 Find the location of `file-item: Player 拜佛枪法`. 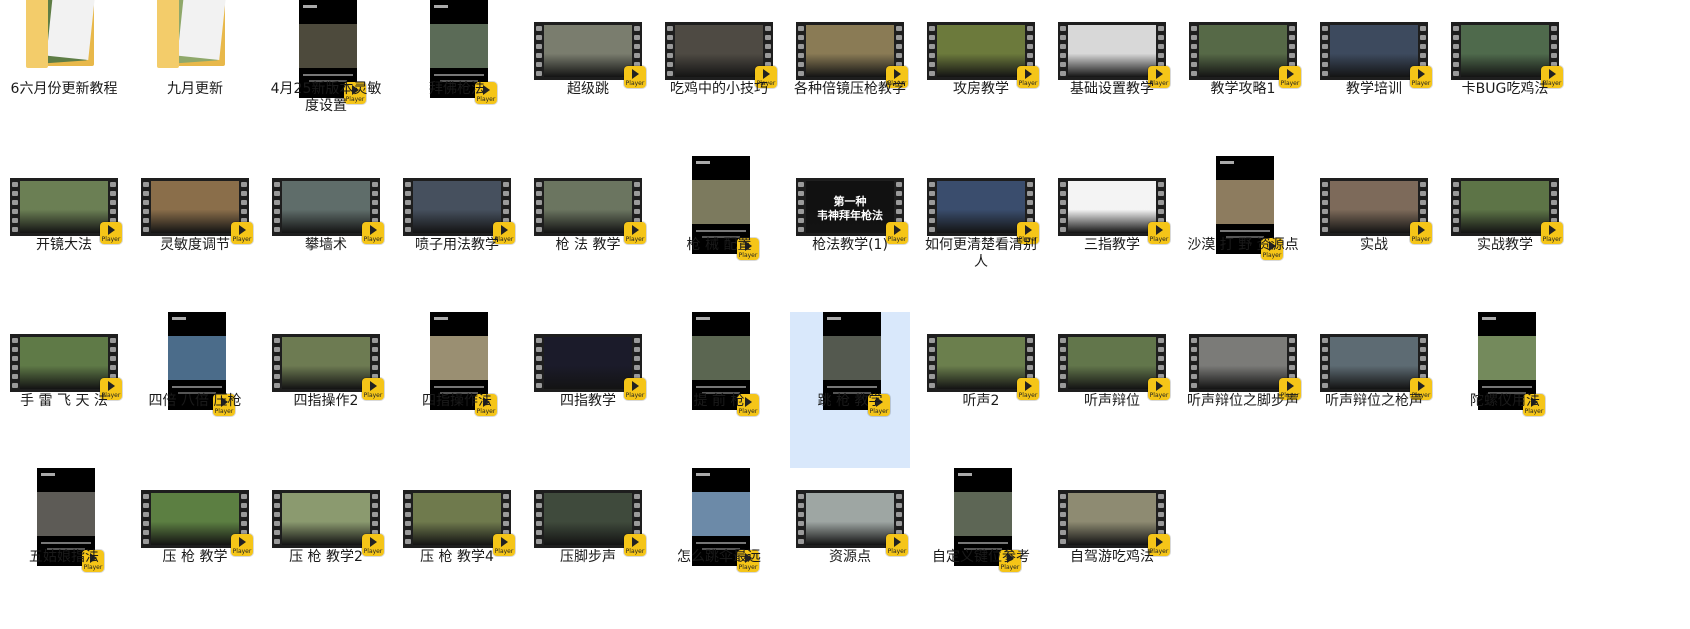

file-item: Player 拜佛枪法 is located at coordinates (457, 78).